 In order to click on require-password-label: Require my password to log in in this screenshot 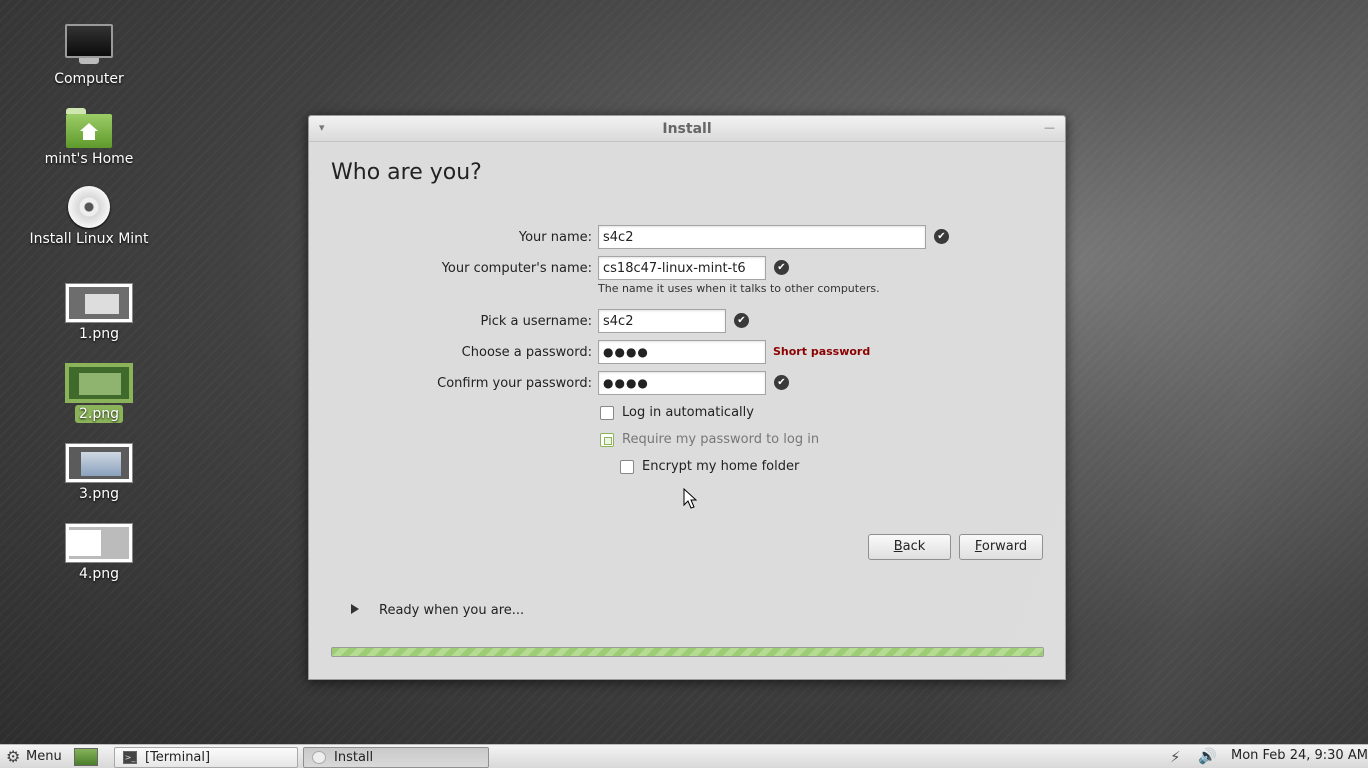, I will do `click(721, 439)`.